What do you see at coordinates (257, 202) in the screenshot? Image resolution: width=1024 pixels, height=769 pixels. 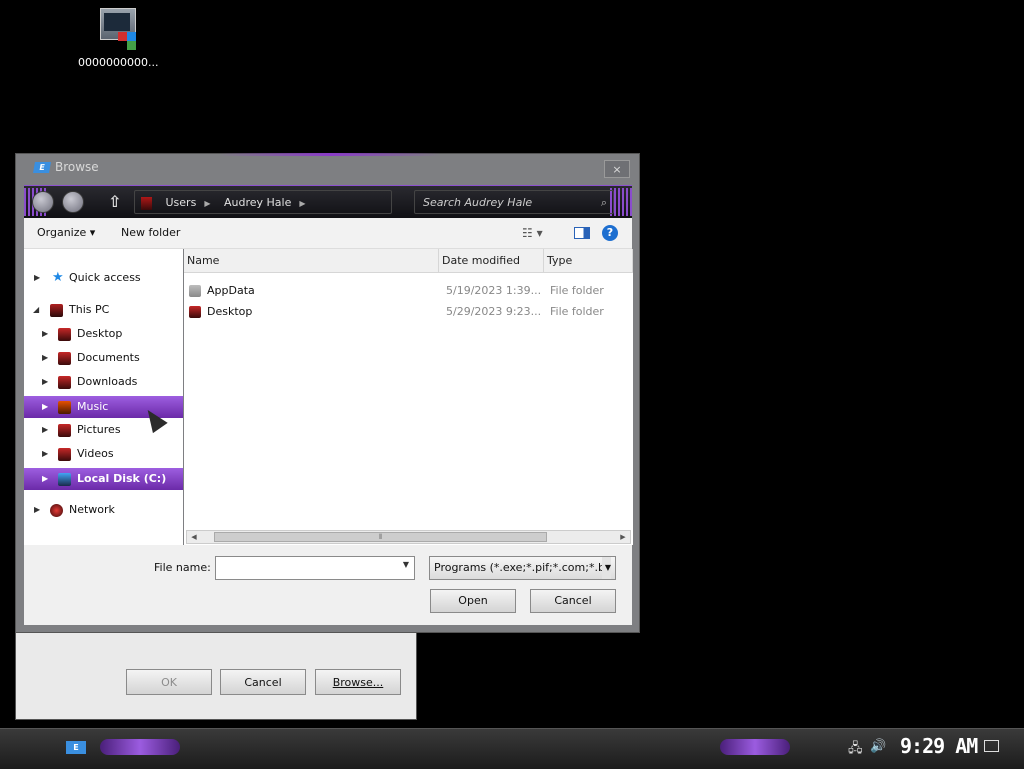 I see `breadcrumb-user: Audrey Hale` at bounding box center [257, 202].